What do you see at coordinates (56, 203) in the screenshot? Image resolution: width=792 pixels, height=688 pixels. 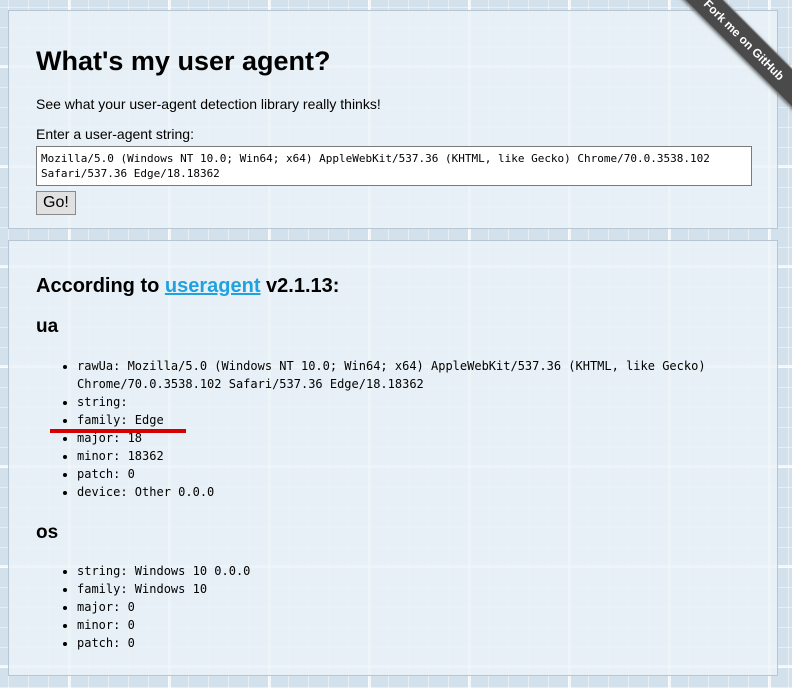 I see `go-button: Go!` at bounding box center [56, 203].